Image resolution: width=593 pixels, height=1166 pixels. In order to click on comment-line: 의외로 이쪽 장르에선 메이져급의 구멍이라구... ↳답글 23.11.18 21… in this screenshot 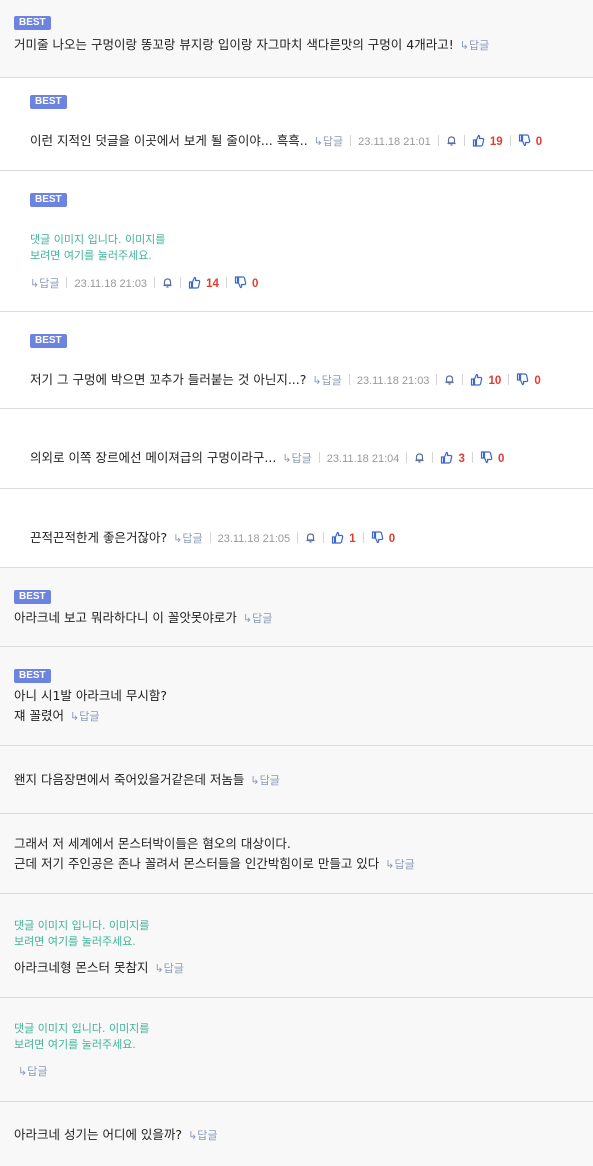, I will do `click(267, 457)`.